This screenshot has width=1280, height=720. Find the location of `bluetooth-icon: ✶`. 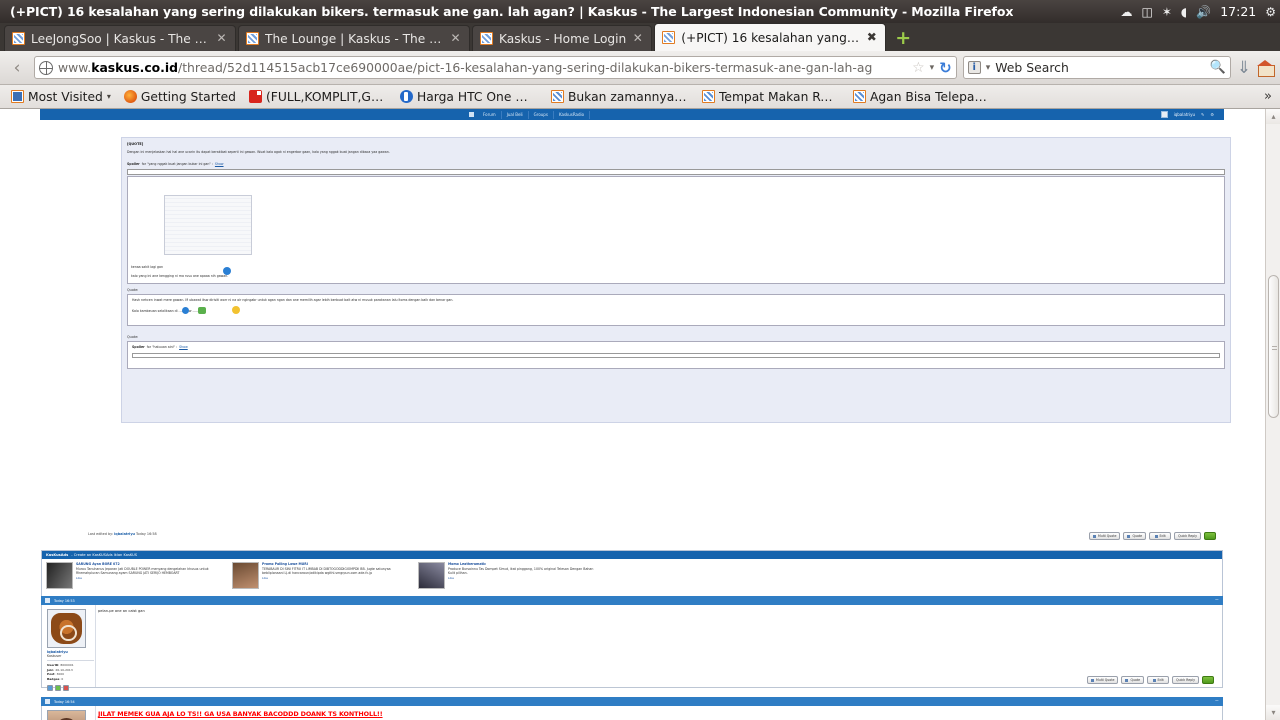

bluetooth-icon: ✶ is located at coordinates (1167, 12).